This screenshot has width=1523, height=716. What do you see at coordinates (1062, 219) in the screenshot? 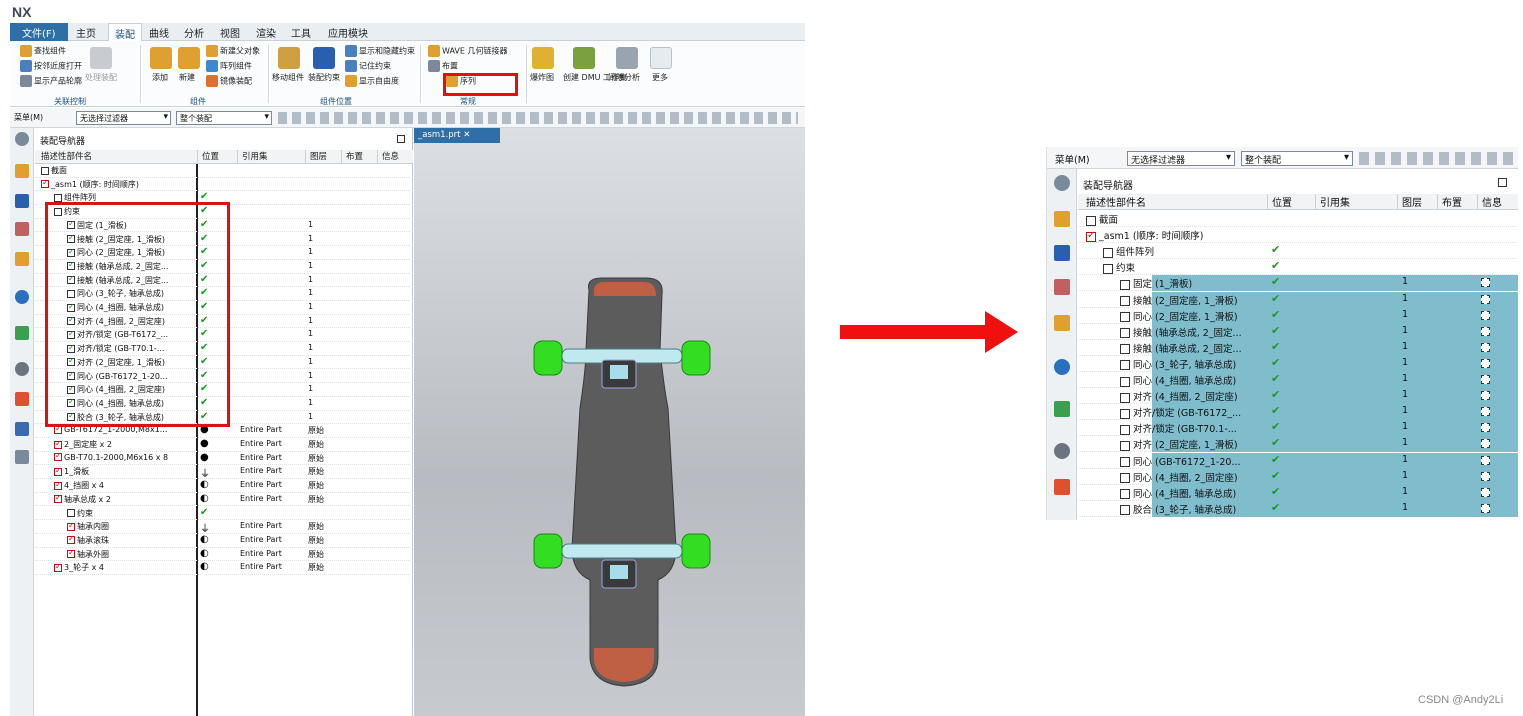
I see `assembly-navigator-icon` at bounding box center [1062, 219].